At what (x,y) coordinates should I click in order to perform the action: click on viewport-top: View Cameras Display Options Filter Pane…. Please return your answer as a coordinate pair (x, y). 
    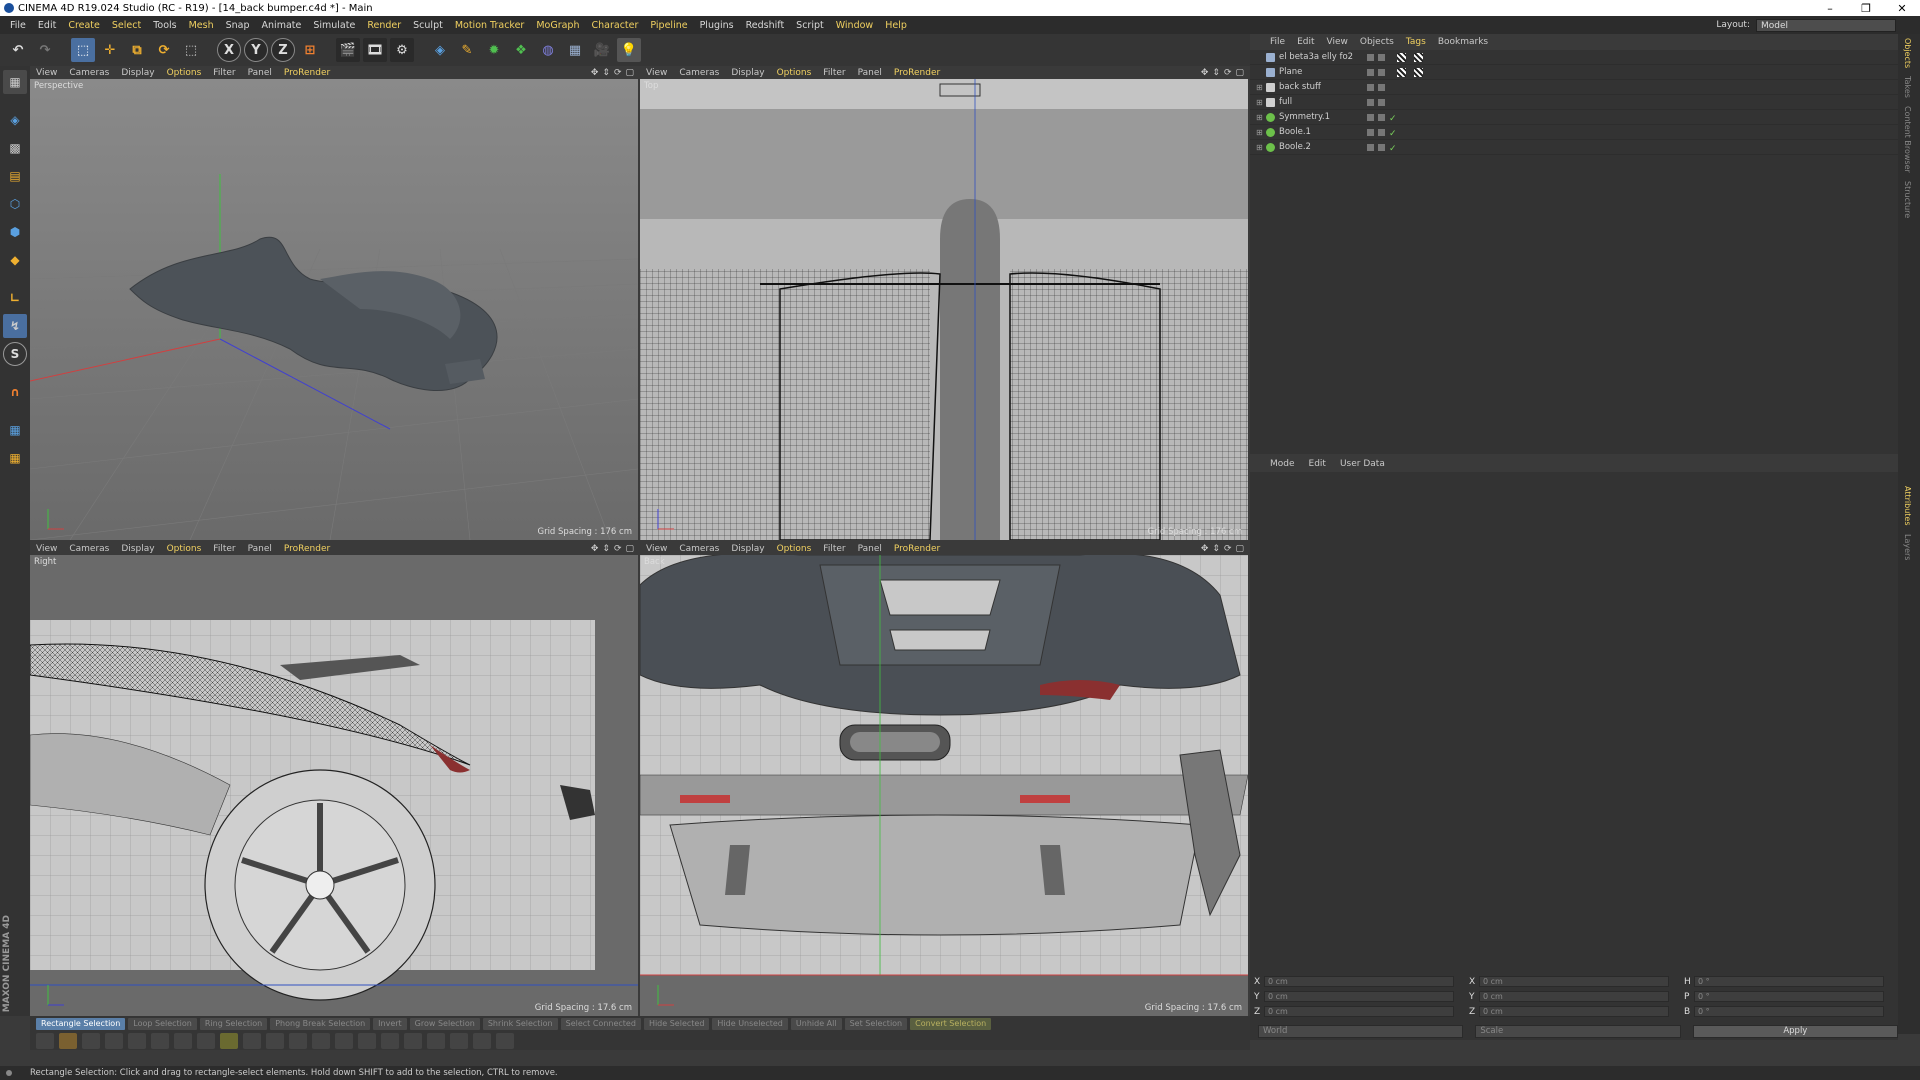
    Looking at the image, I should click on (944, 303).